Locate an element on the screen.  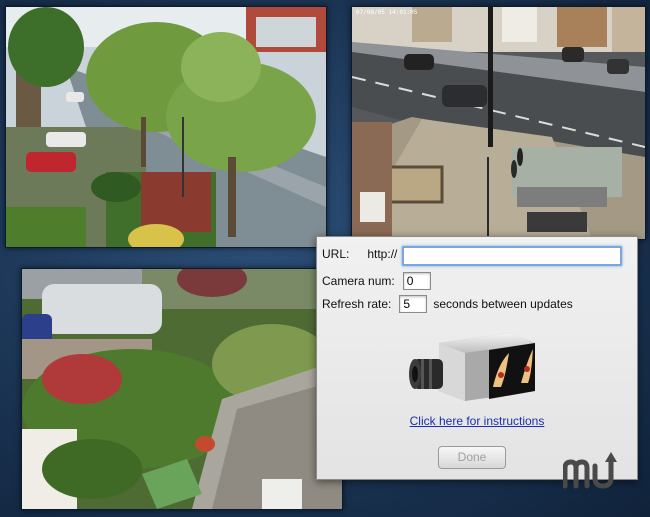
url-prefix: http:// is located at coordinates (382, 254).